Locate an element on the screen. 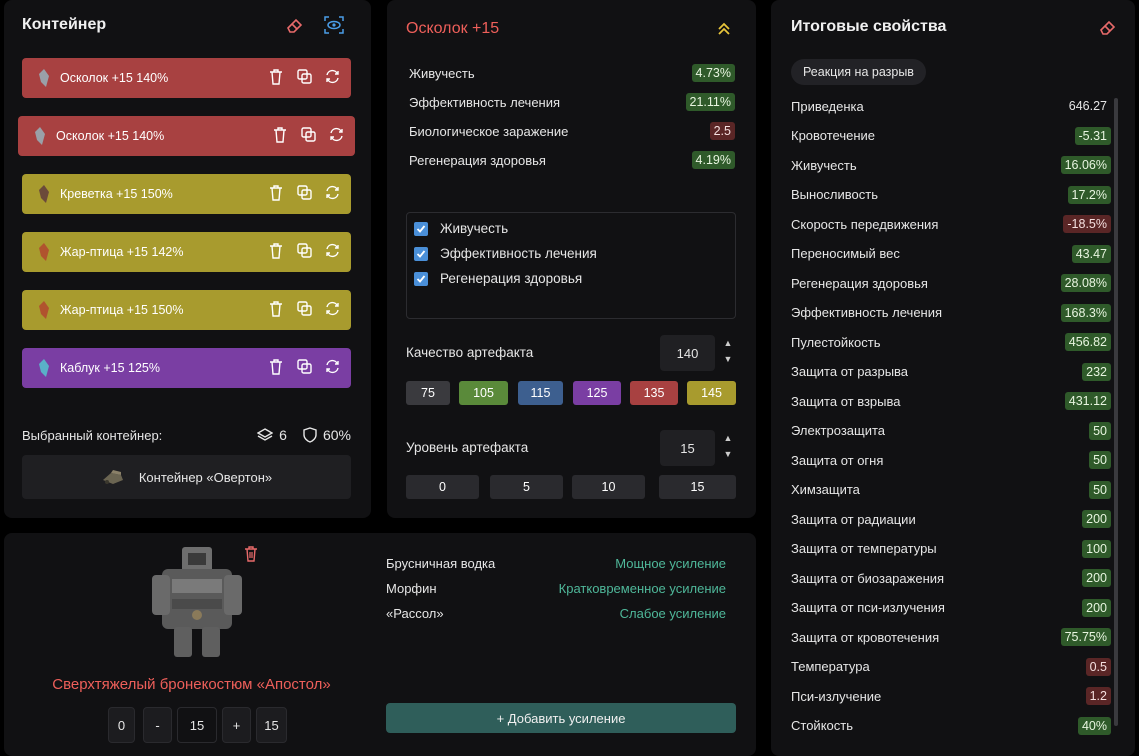 The width and height of the screenshot is (1139, 756). property-name: Химзащита is located at coordinates (825, 489).